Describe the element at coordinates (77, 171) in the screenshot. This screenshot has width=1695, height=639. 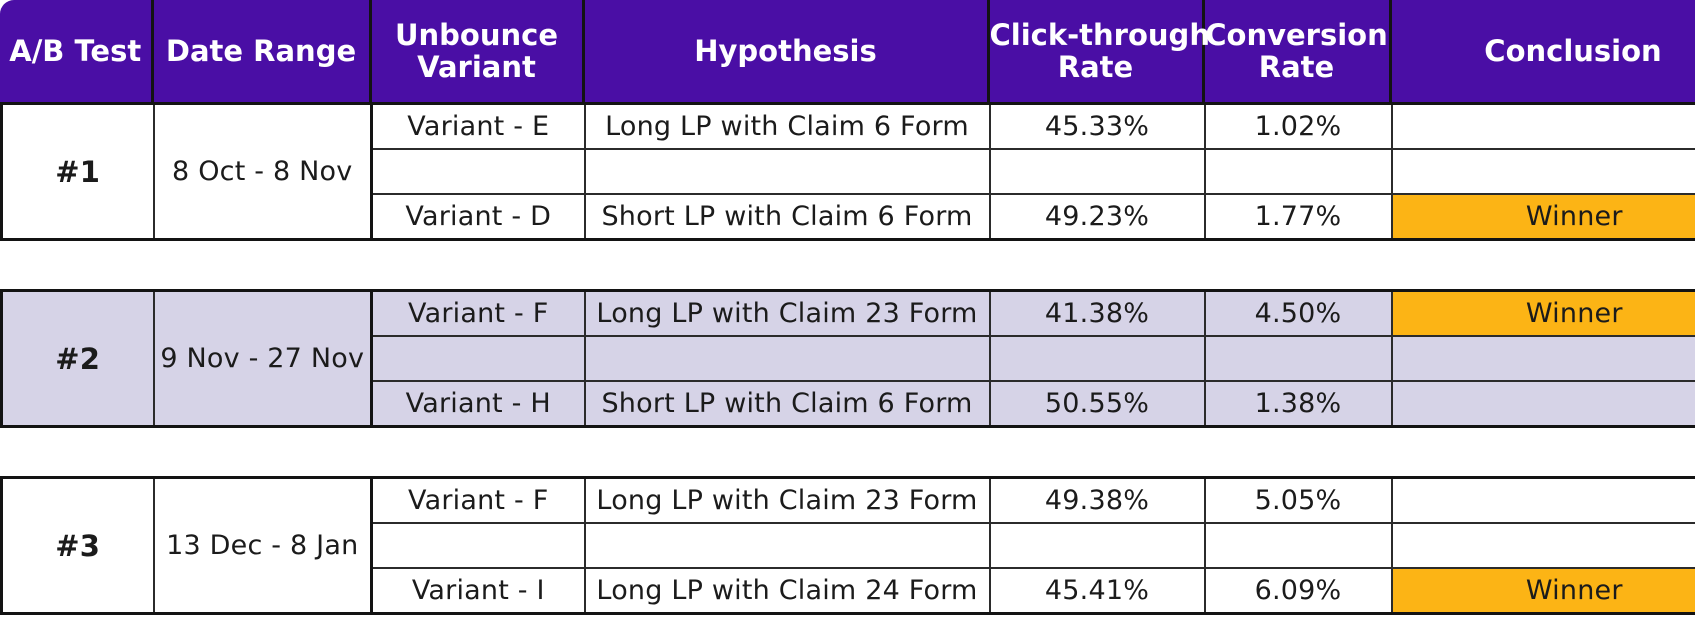
I see `cell-ab-test-id: #1` at that location.